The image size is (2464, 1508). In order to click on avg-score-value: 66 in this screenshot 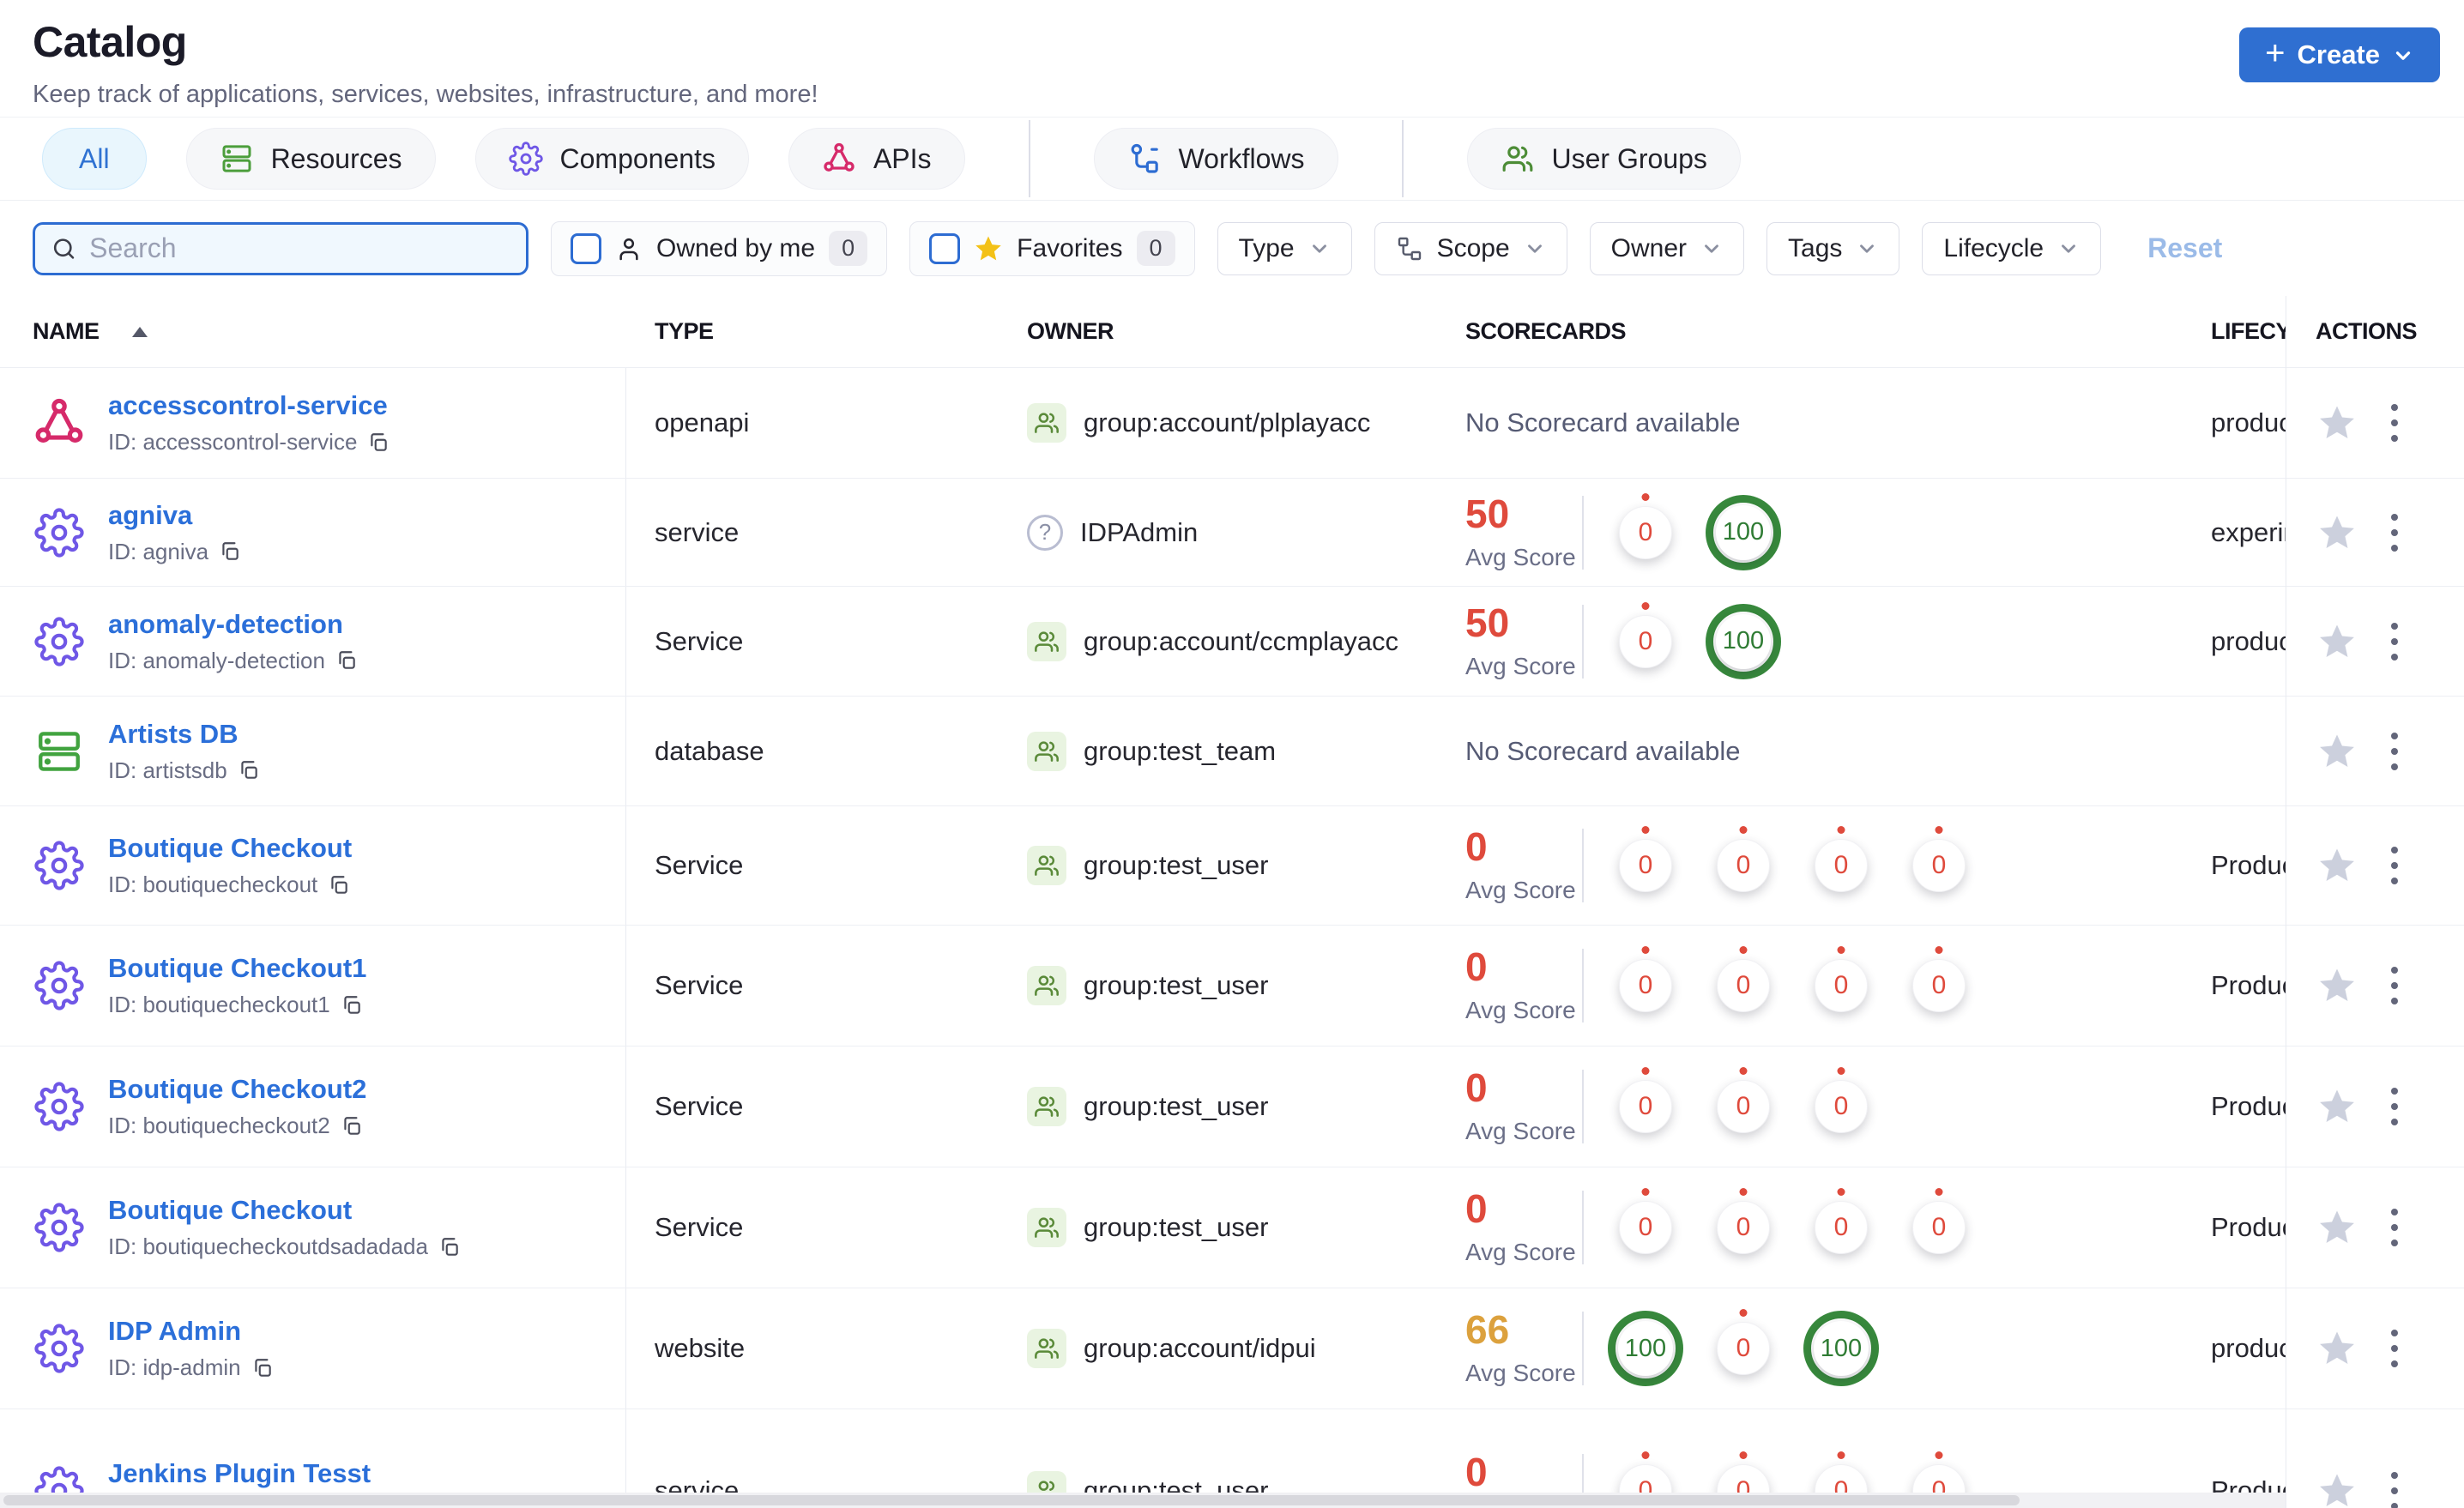, I will do `click(1487, 1329)`.